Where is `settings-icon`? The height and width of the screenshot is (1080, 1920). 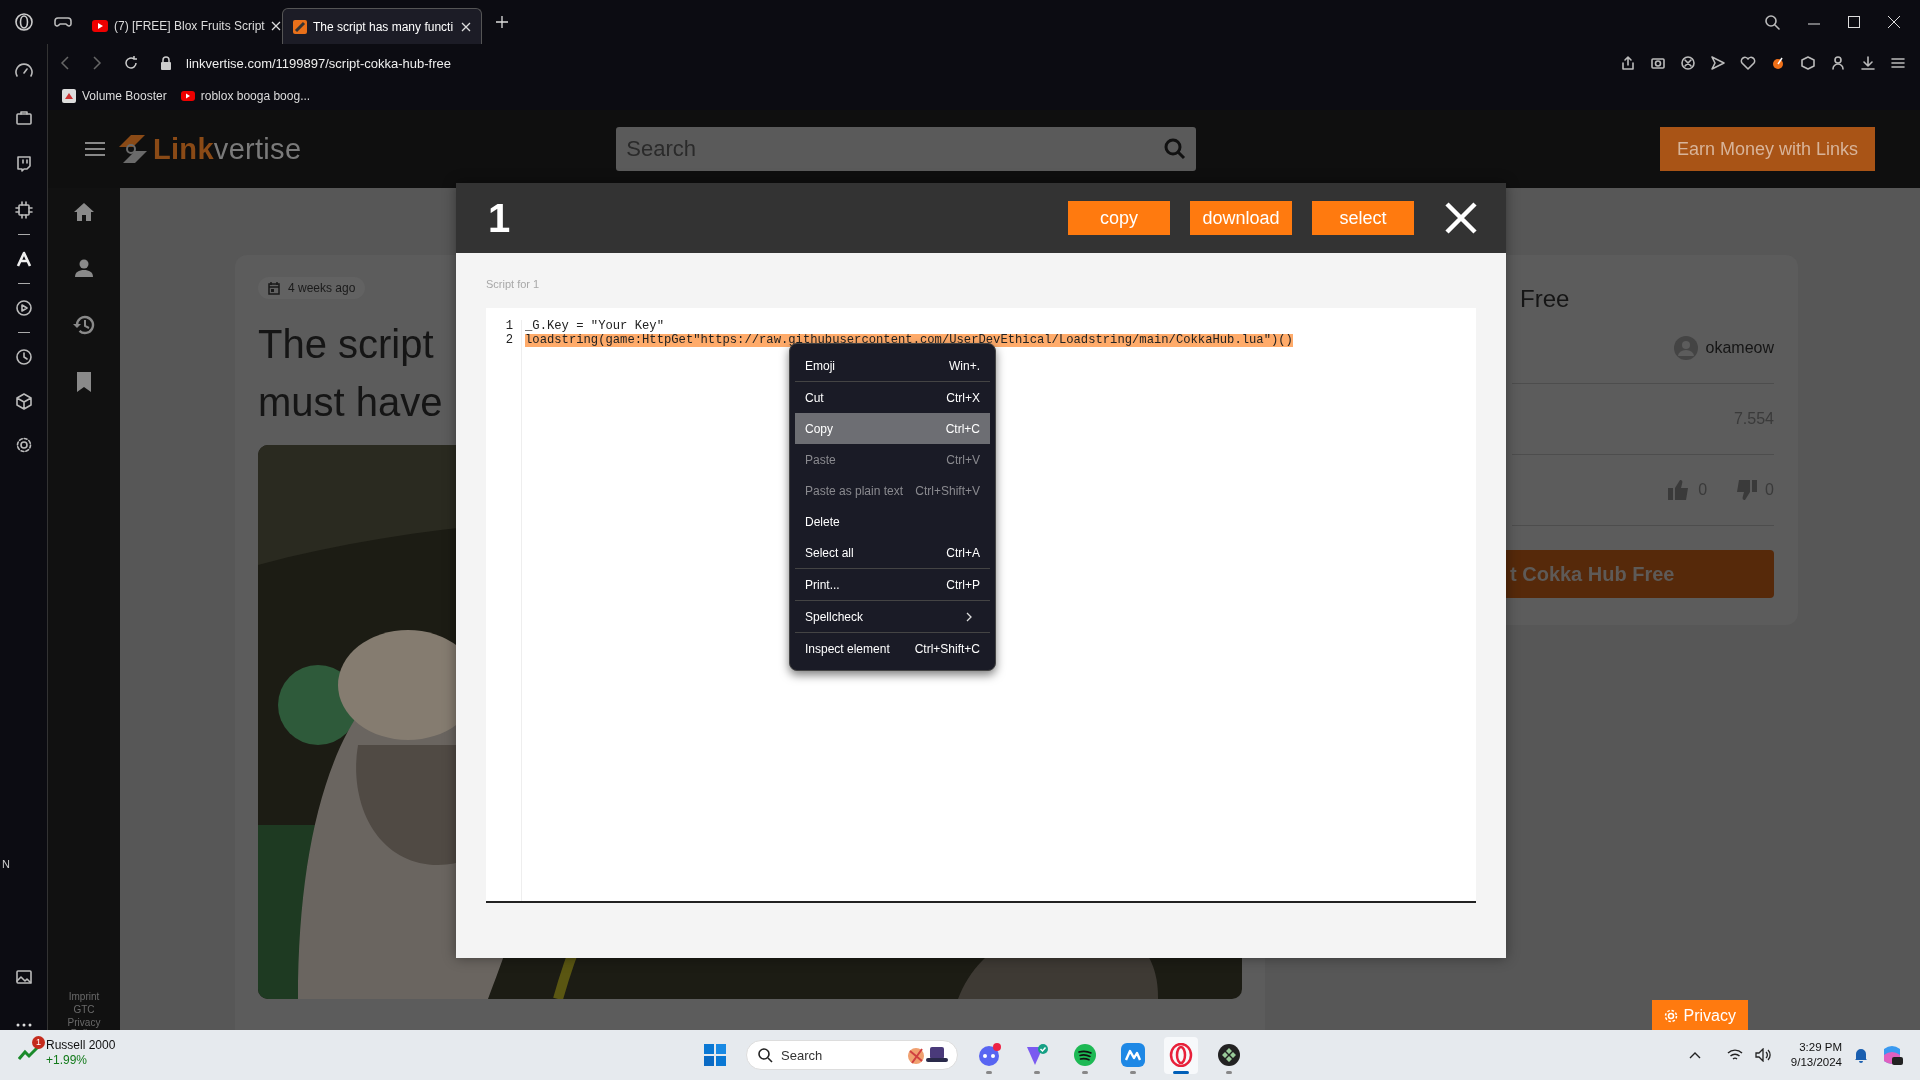
settings-icon is located at coordinates (1898, 63).